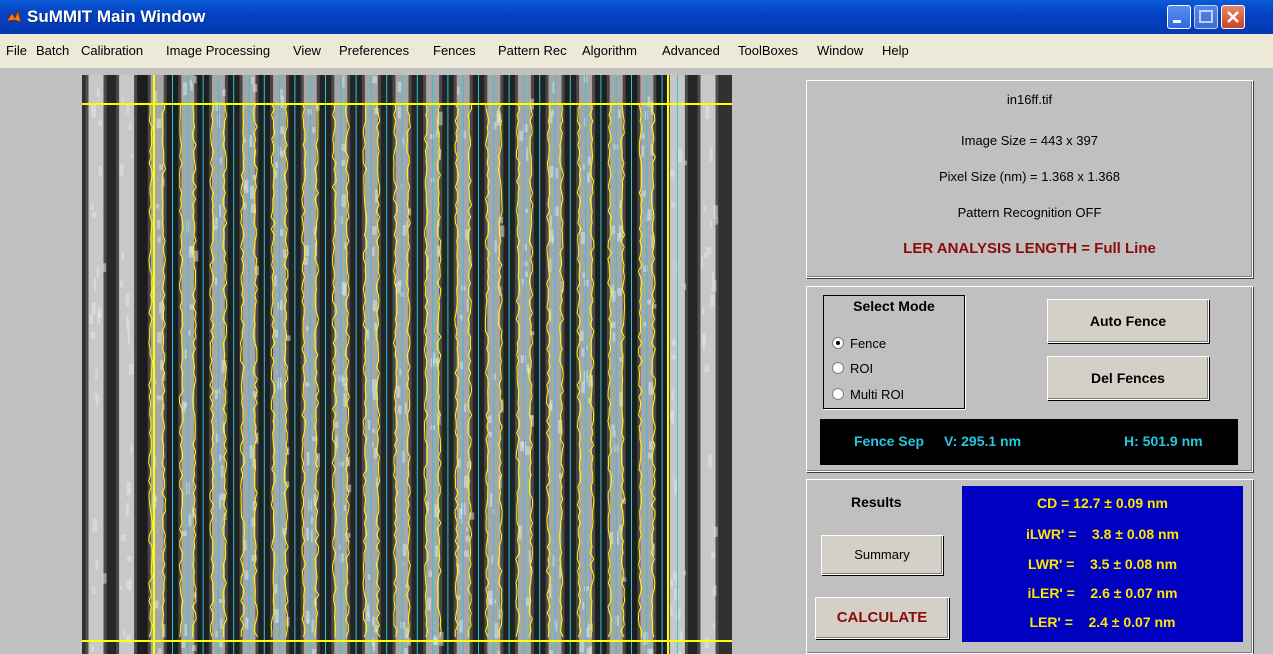 The image size is (1273, 654). I want to click on del-fences-button: Del Fences, so click(1128, 378).